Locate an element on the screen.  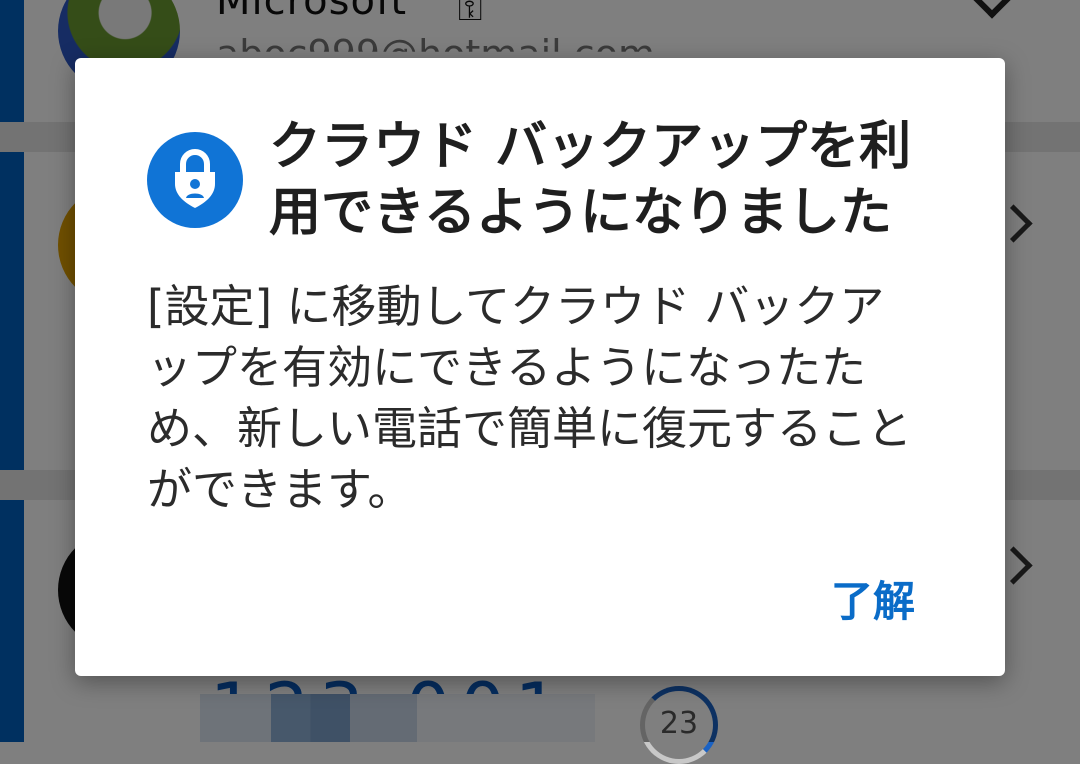
shield-lock-icon is located at coordinates (195, 180).